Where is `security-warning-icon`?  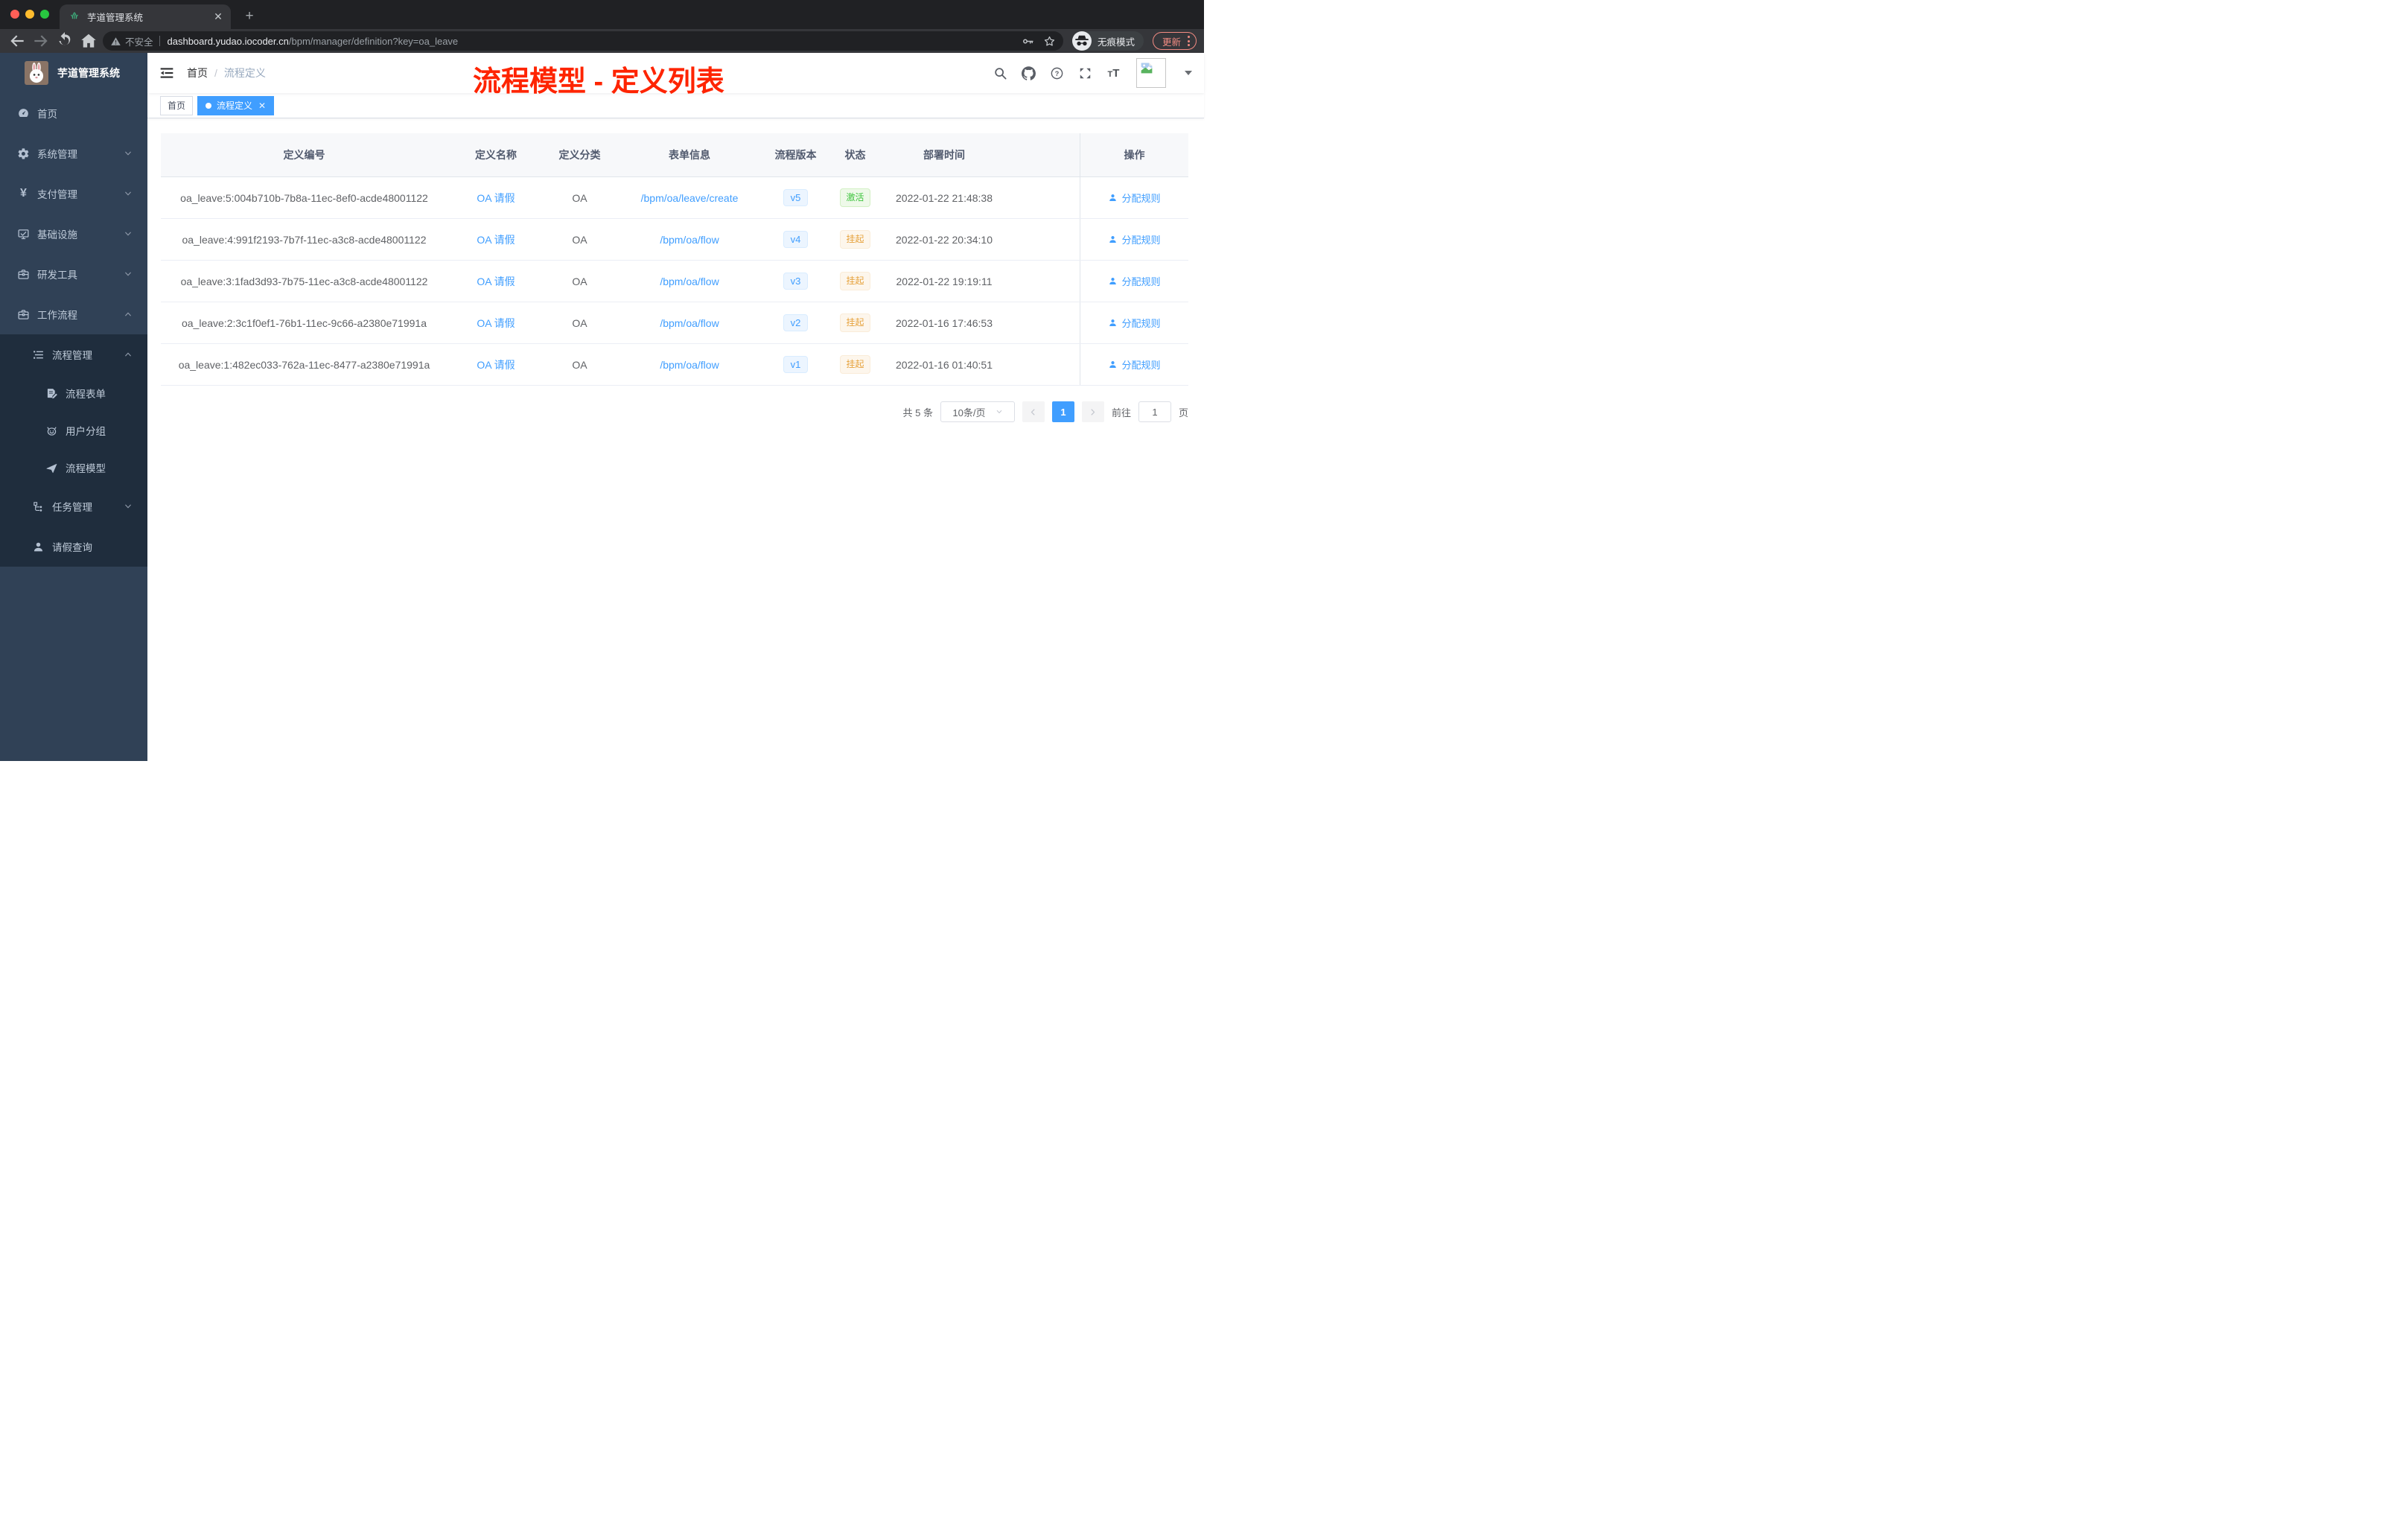 security-warning-icon is located at coordinates (115, 41).